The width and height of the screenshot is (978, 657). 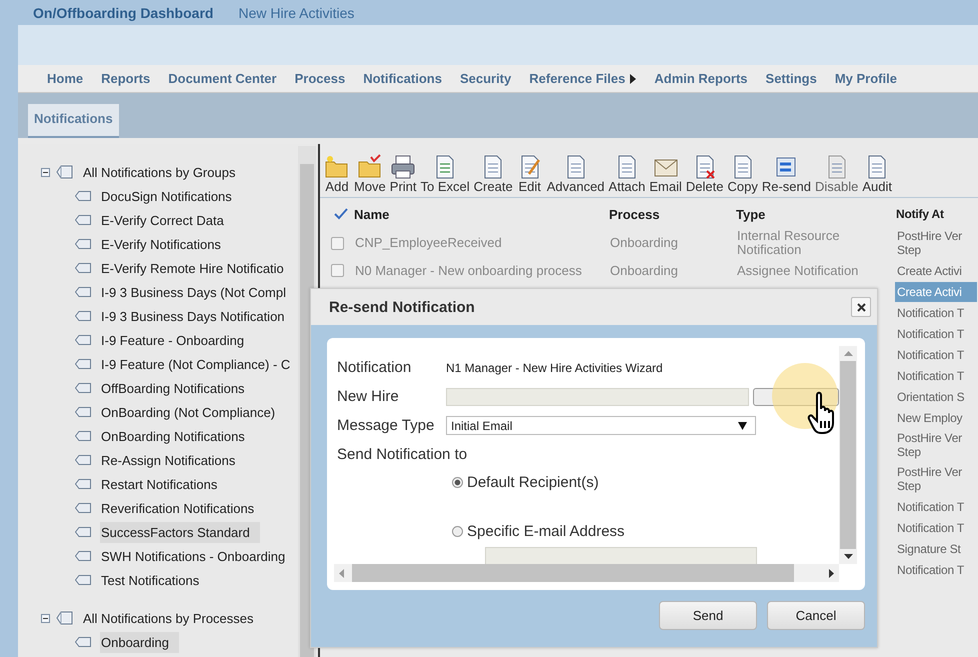 I want to click on field-label: New Hire, so click(x=368, y=396).